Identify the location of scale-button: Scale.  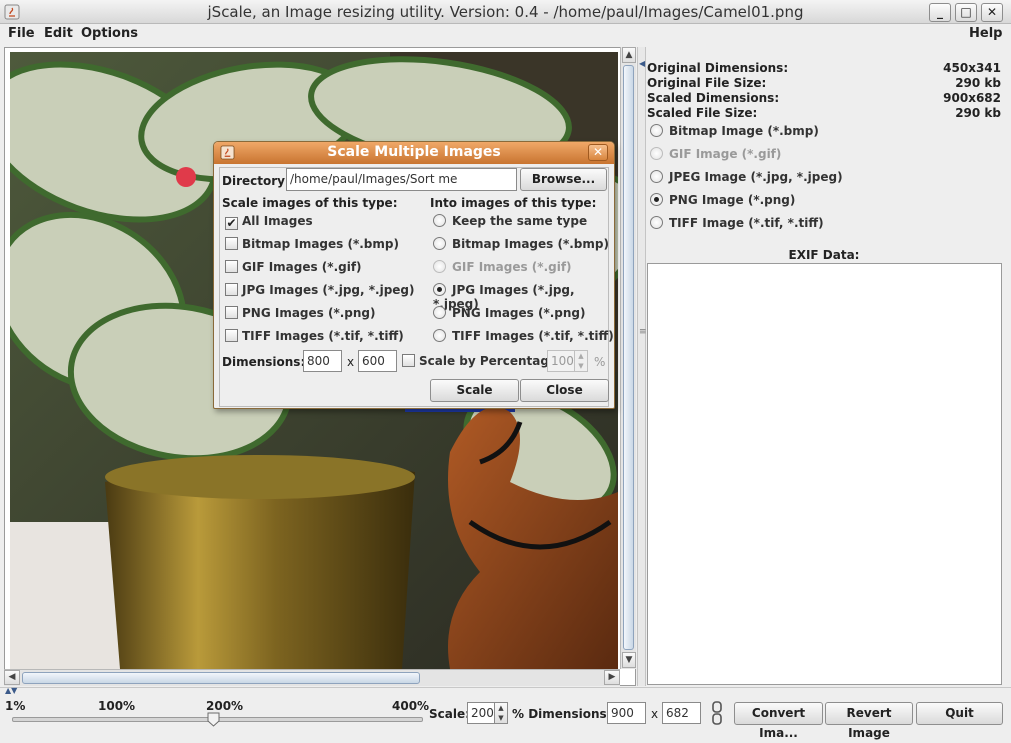
(474, 390).